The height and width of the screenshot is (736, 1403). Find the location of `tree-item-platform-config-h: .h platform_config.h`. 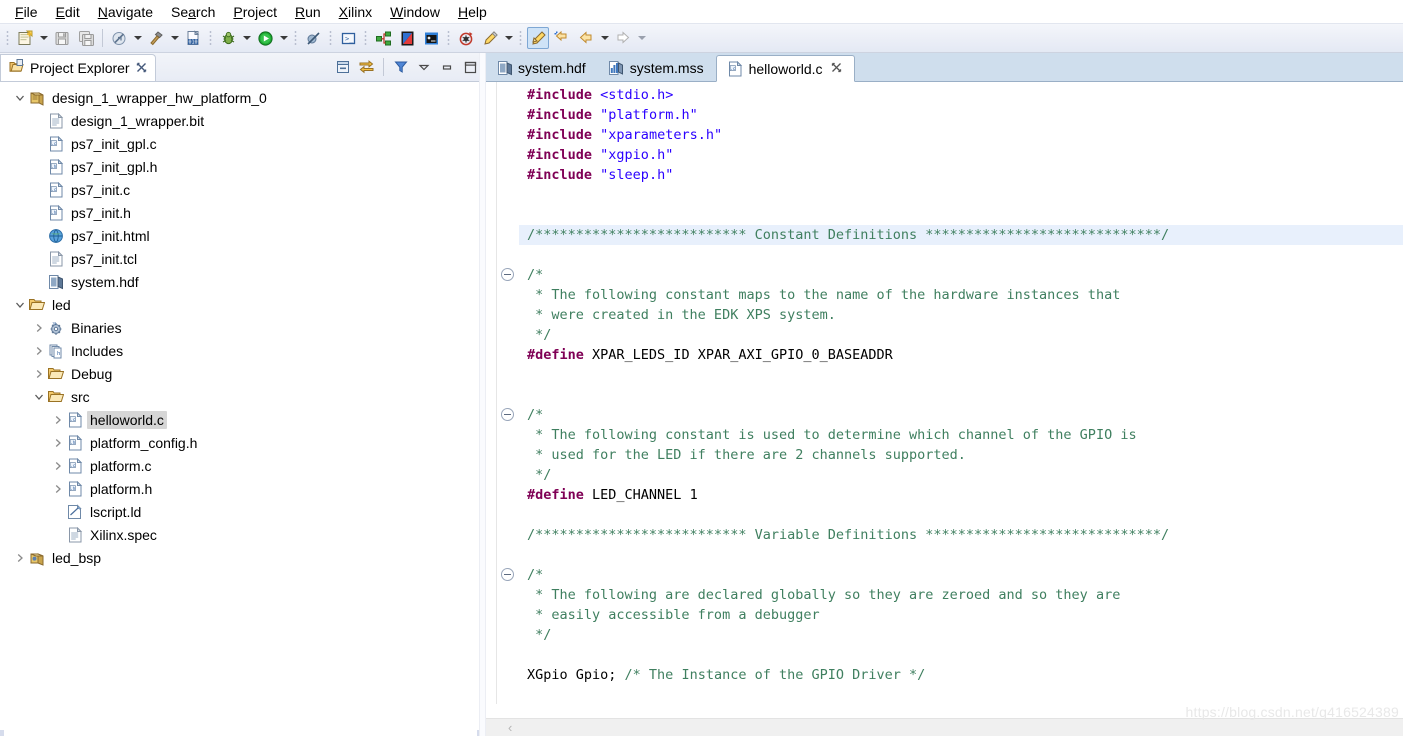

tree-item-platform-config-h: .h platform_config.h is located at coordinates (243, 442).